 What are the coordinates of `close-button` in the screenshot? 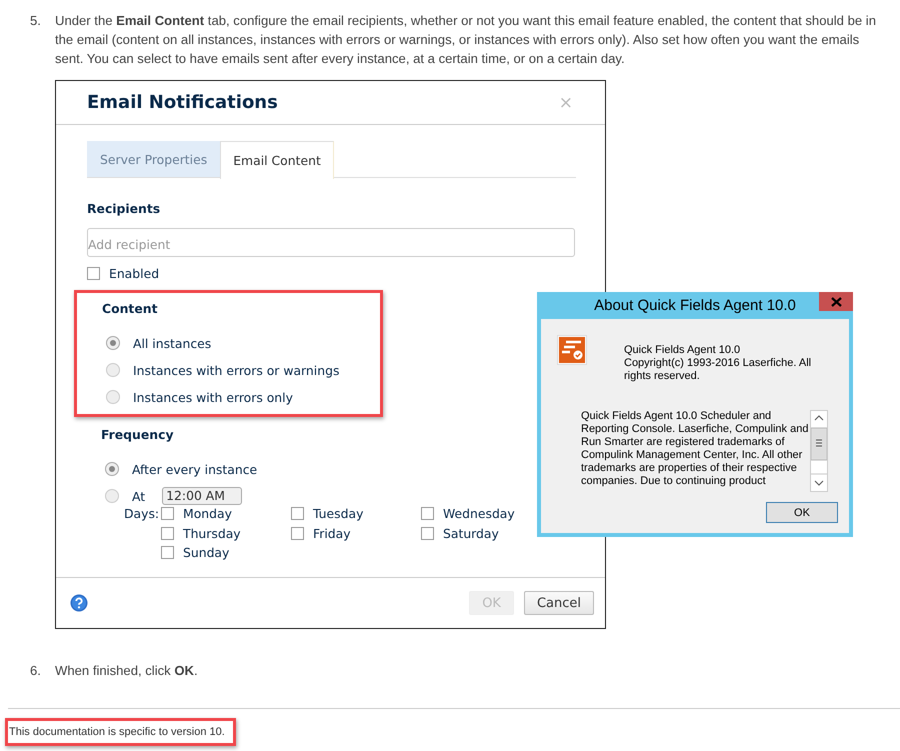 It's located at (836, 301).